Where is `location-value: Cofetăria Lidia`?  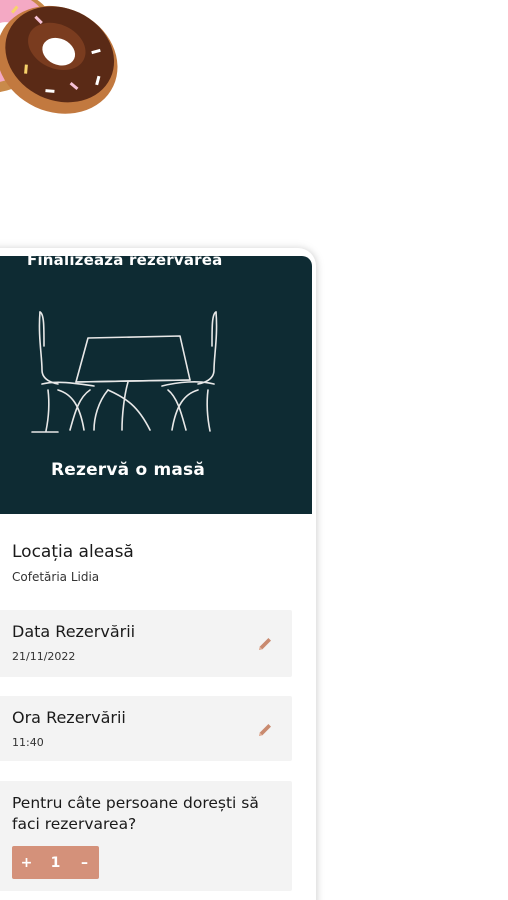 location-value: Cofetăria Lidia is located at coordinates (56, 577).